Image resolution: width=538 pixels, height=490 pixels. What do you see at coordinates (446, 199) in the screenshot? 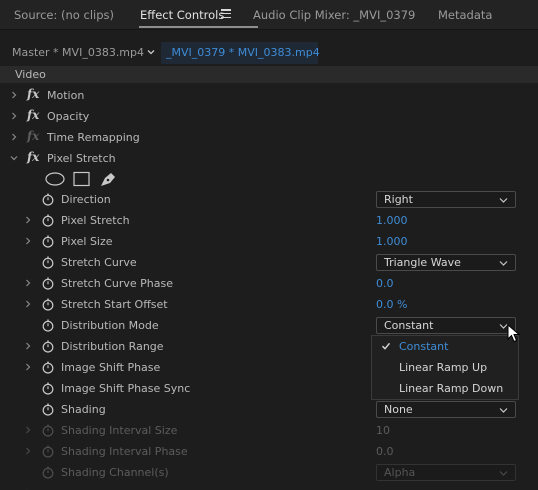
I see `direction-dropdown: Right` at bounding box center [446, 199].